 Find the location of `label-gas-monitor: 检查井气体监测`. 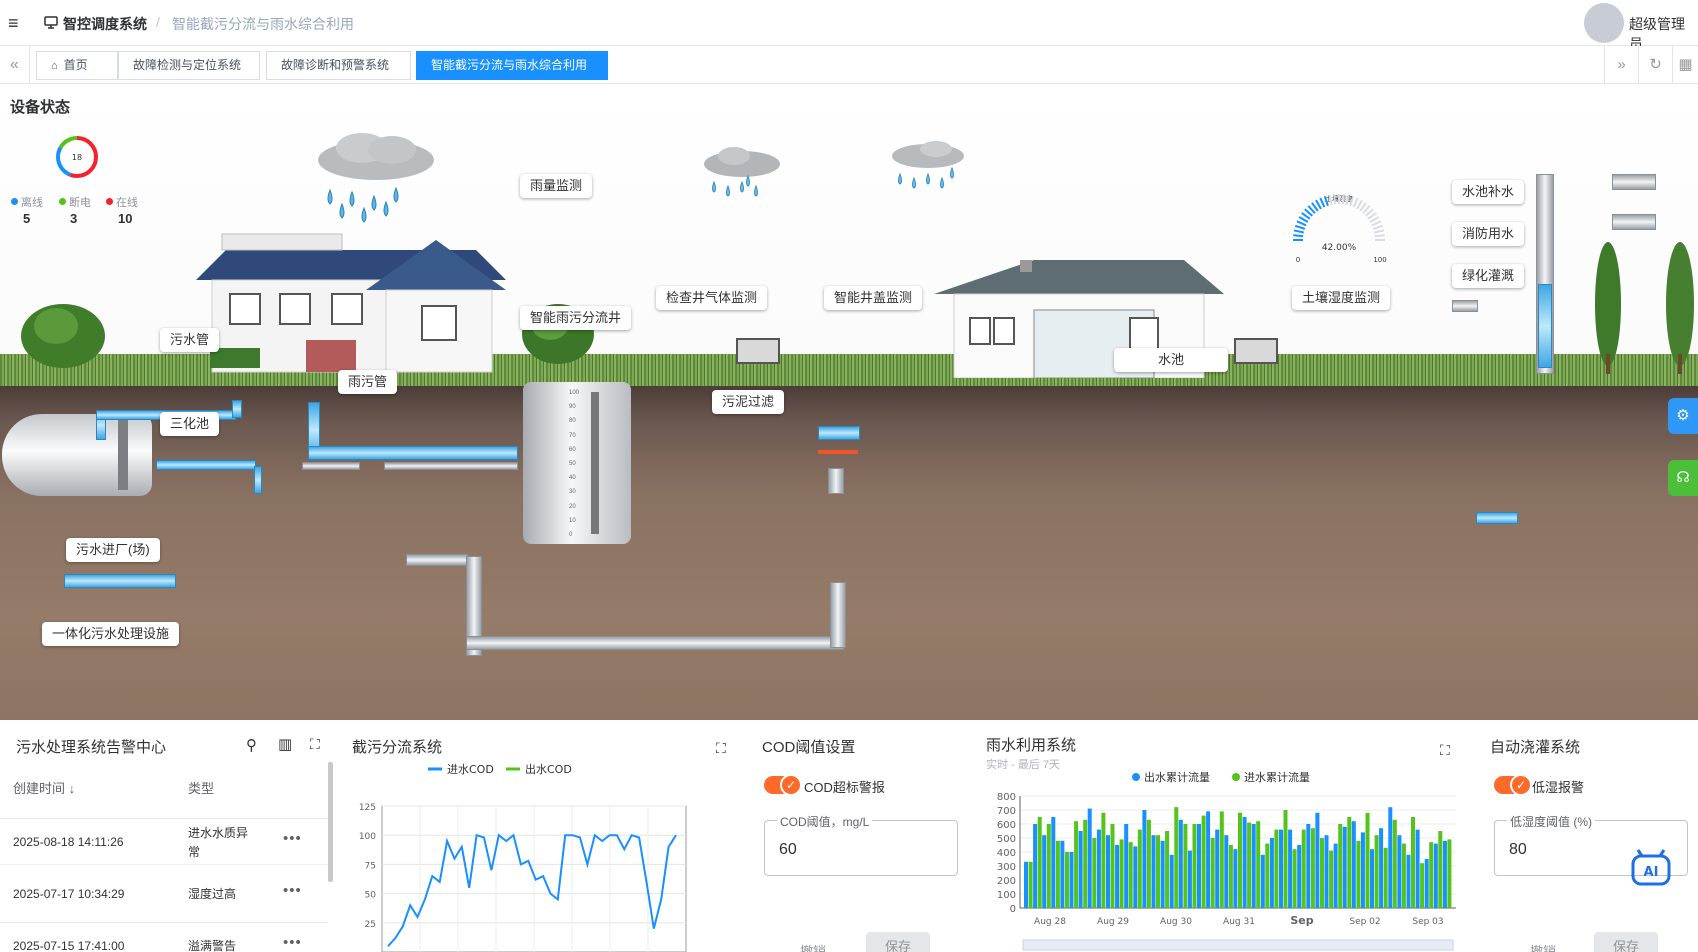

label-gas-monitor: 检查井气体监测 is located at coordinates (712, 298).